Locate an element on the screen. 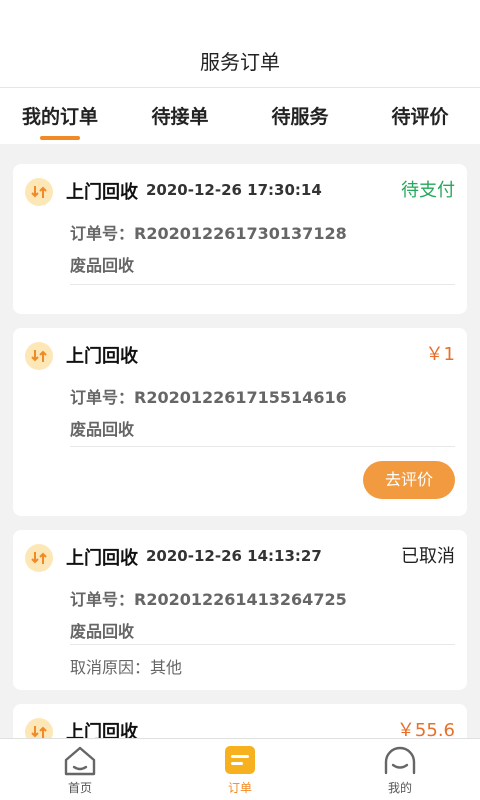  tab-label: 待评价 is located at coordinates (420, 117).